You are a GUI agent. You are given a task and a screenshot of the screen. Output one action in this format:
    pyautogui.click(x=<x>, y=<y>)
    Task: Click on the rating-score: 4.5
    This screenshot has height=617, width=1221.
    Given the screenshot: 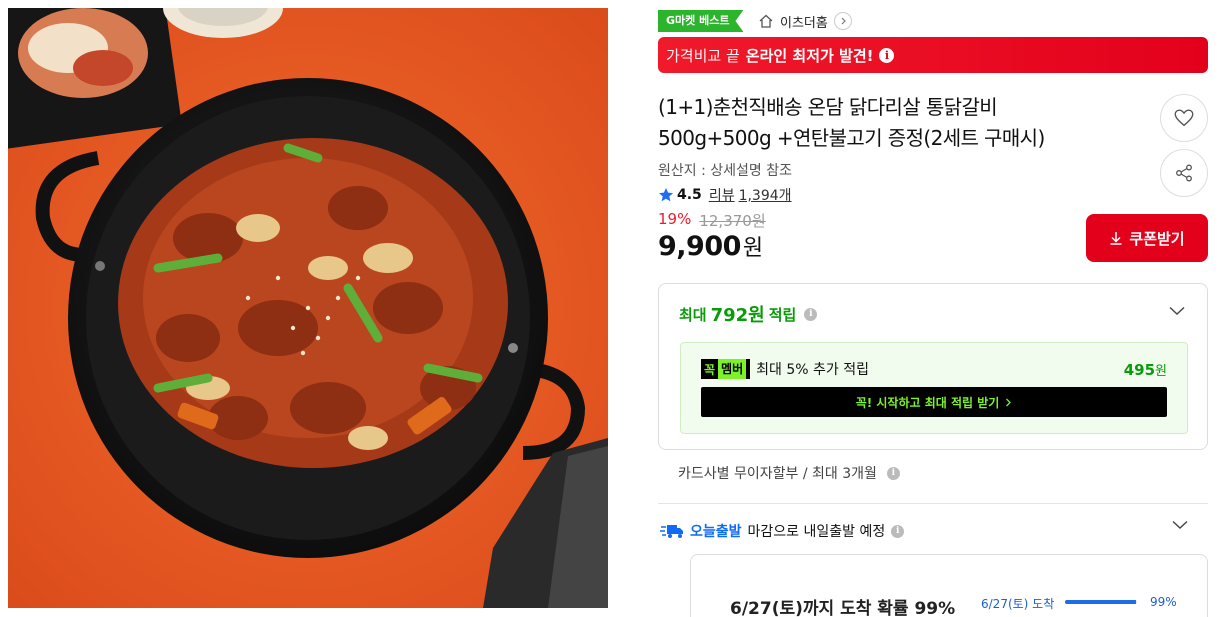 What is the action you would take?
    pyautogui.click(x=689, y=195)
    